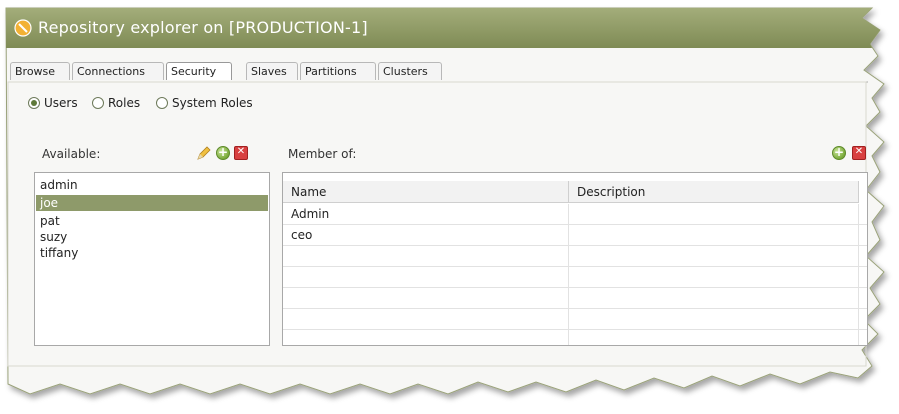 This screenshot has height=414, width=899. What do you see at coordinates (223, 152) in the screenshot?
I see `add-user-icon` at bounding box center [223, 152].